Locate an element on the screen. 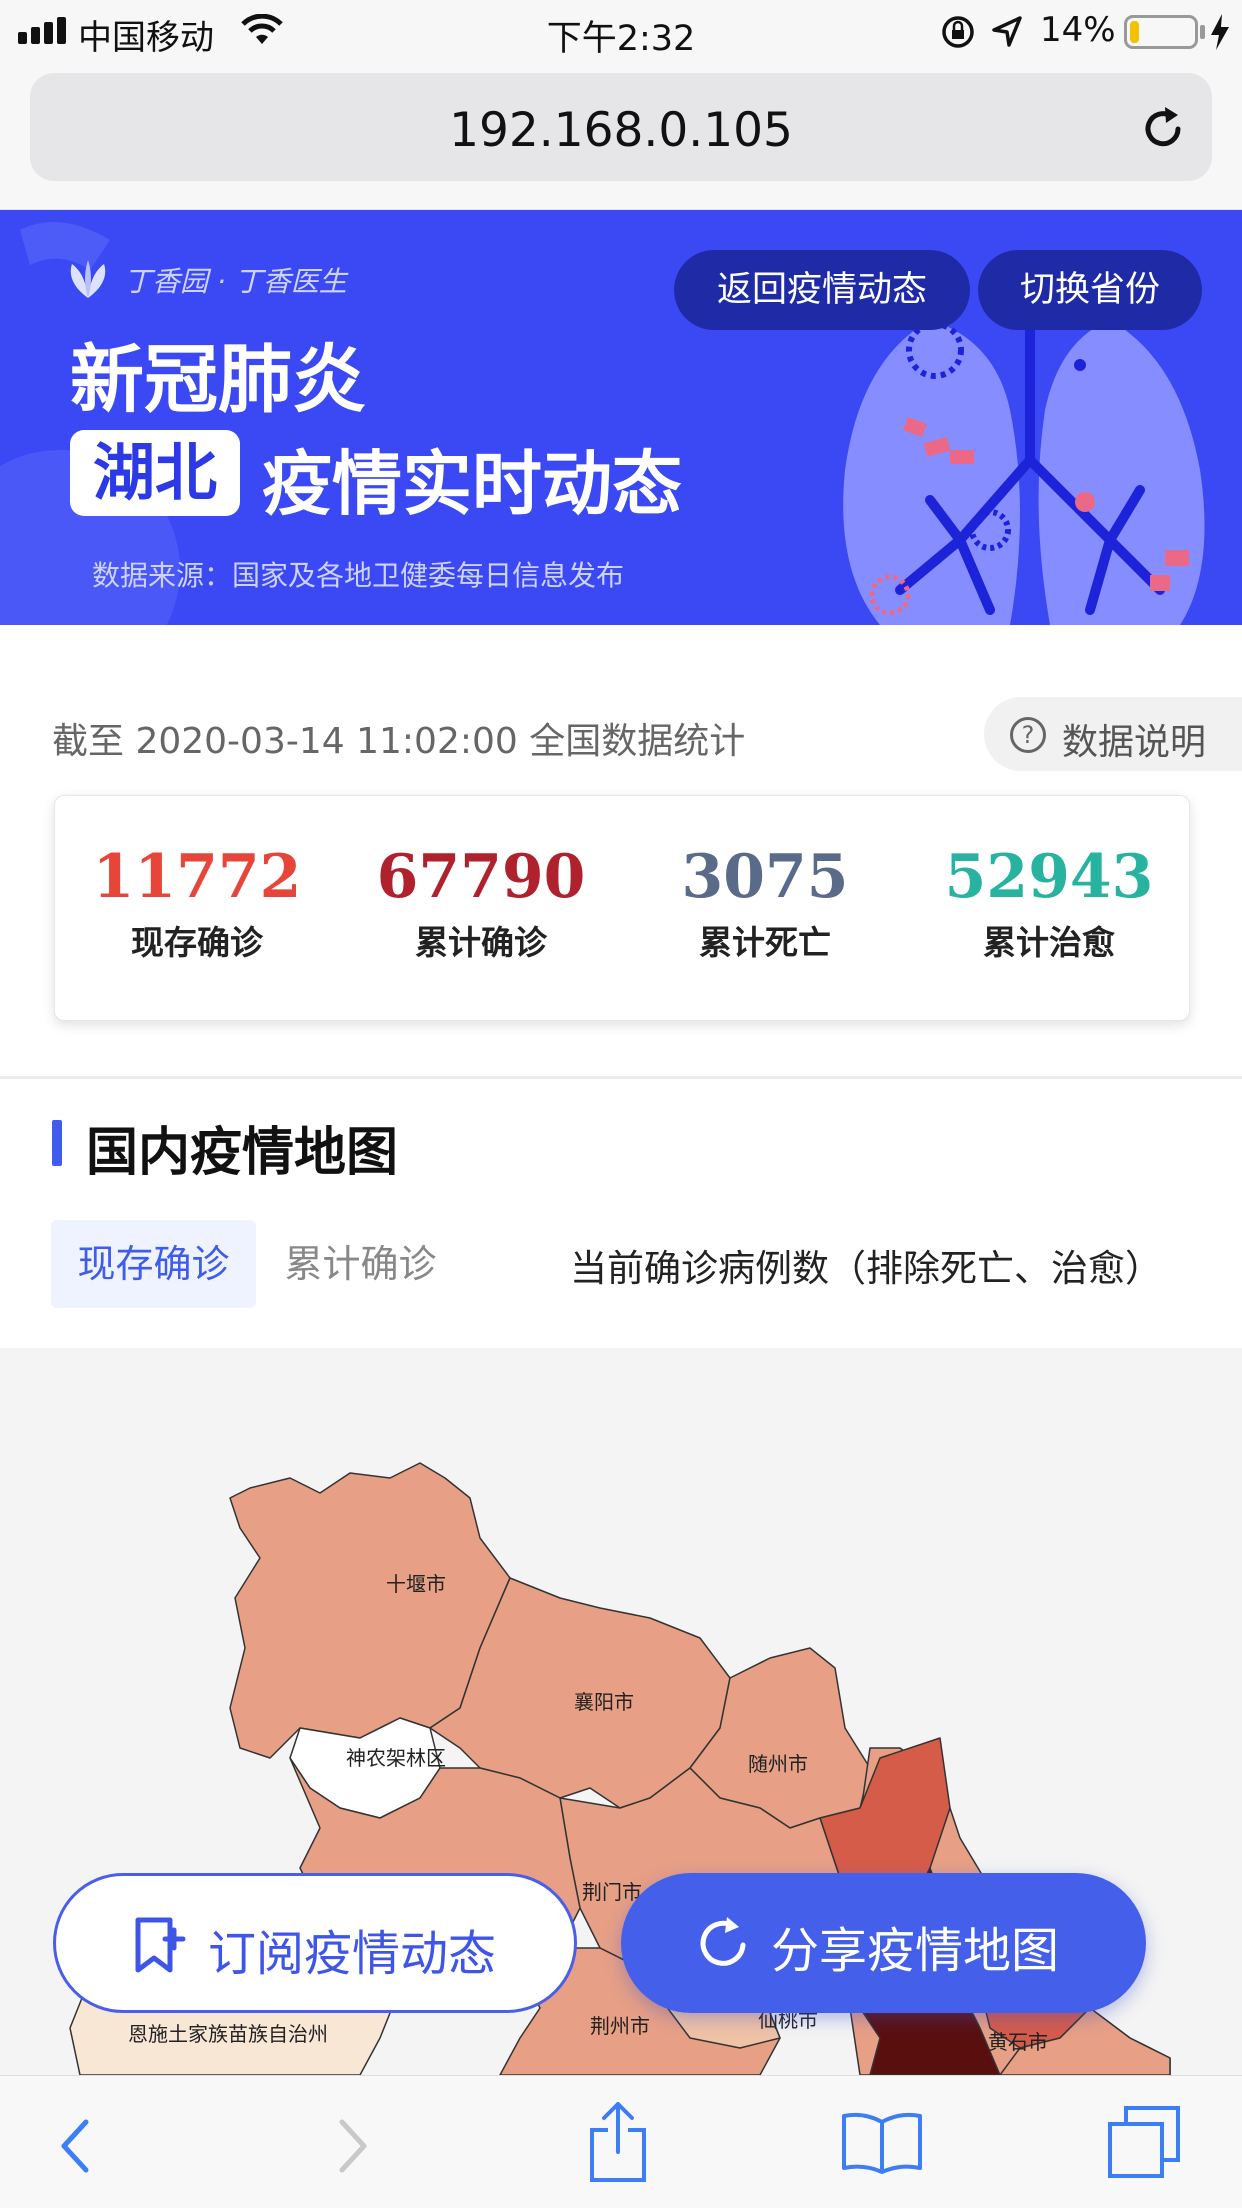 The height and width of the screenshot is (2208, 1242). province-badge: 湖北 is located at coordinates (155, 473).